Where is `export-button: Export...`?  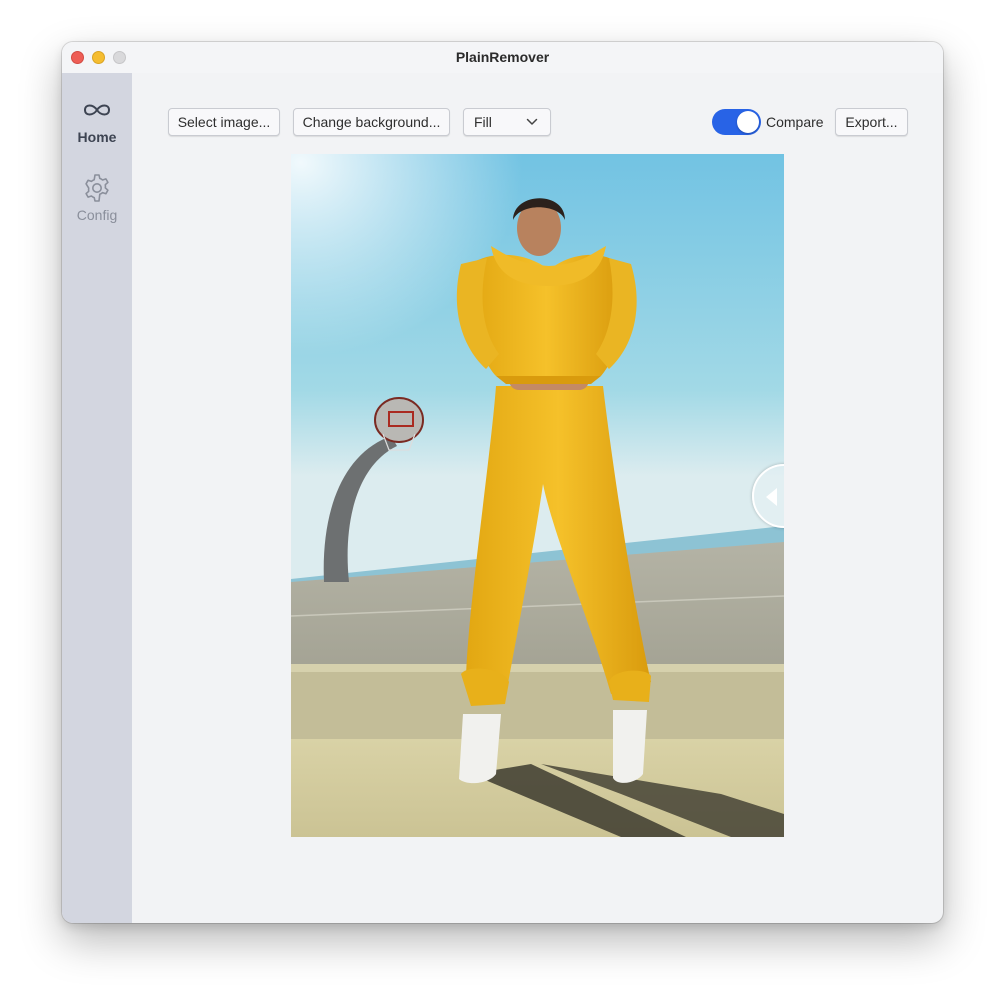 export-button: Export... is located at coordinates (871, 122).